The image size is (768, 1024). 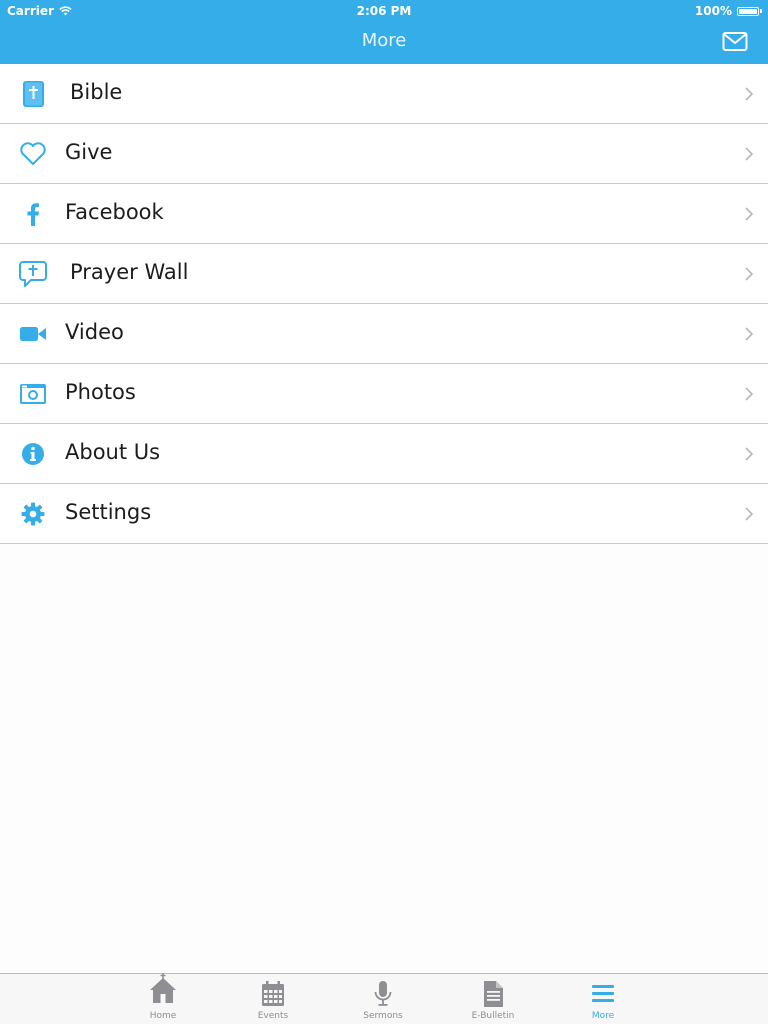 I want to click on menu-item-bible: Bible, so click(x=384, y=94).